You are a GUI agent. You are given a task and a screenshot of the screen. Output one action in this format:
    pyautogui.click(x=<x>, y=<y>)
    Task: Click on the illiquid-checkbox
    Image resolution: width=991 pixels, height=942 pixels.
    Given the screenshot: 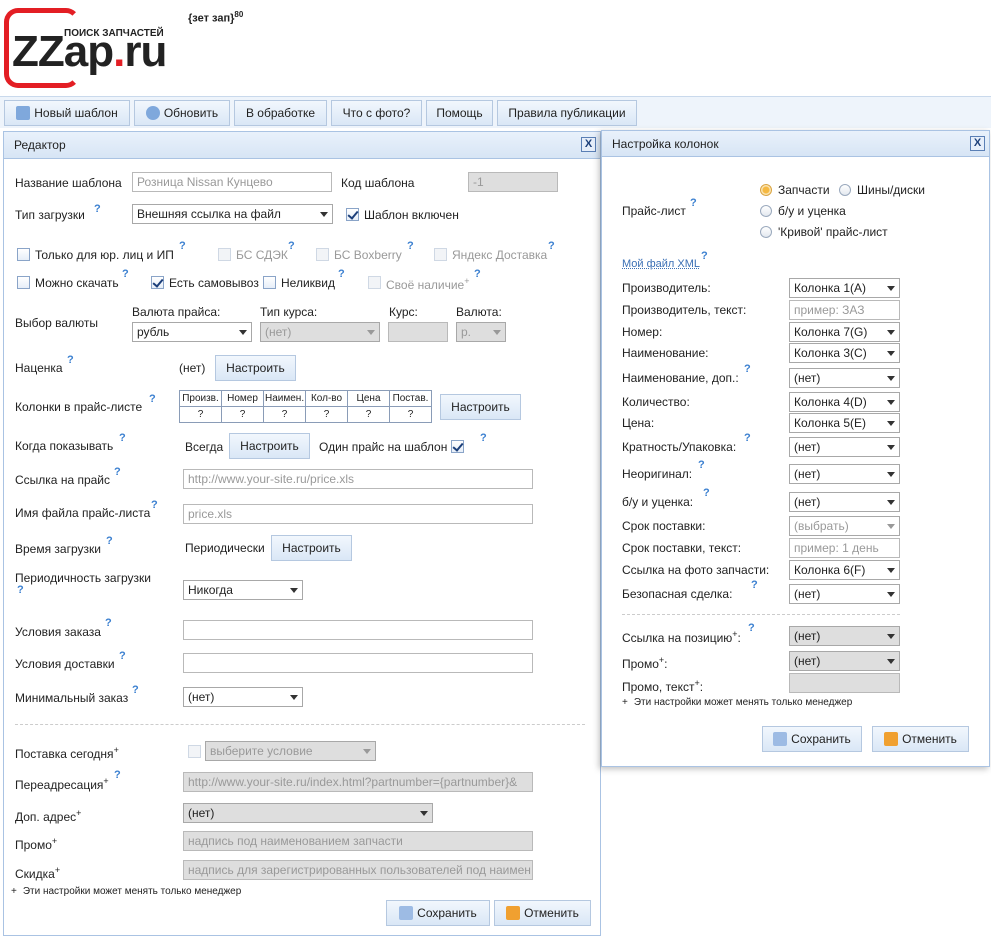 What is the action you would take?
    pyautogui.click(x=269, y=282)
    